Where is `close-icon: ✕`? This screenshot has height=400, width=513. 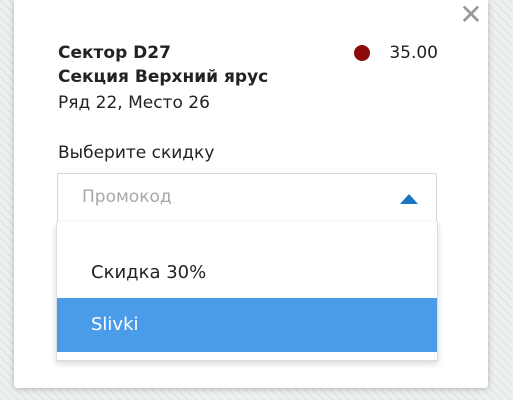
close-icon: ✕ is located at coordinates (471, 15).